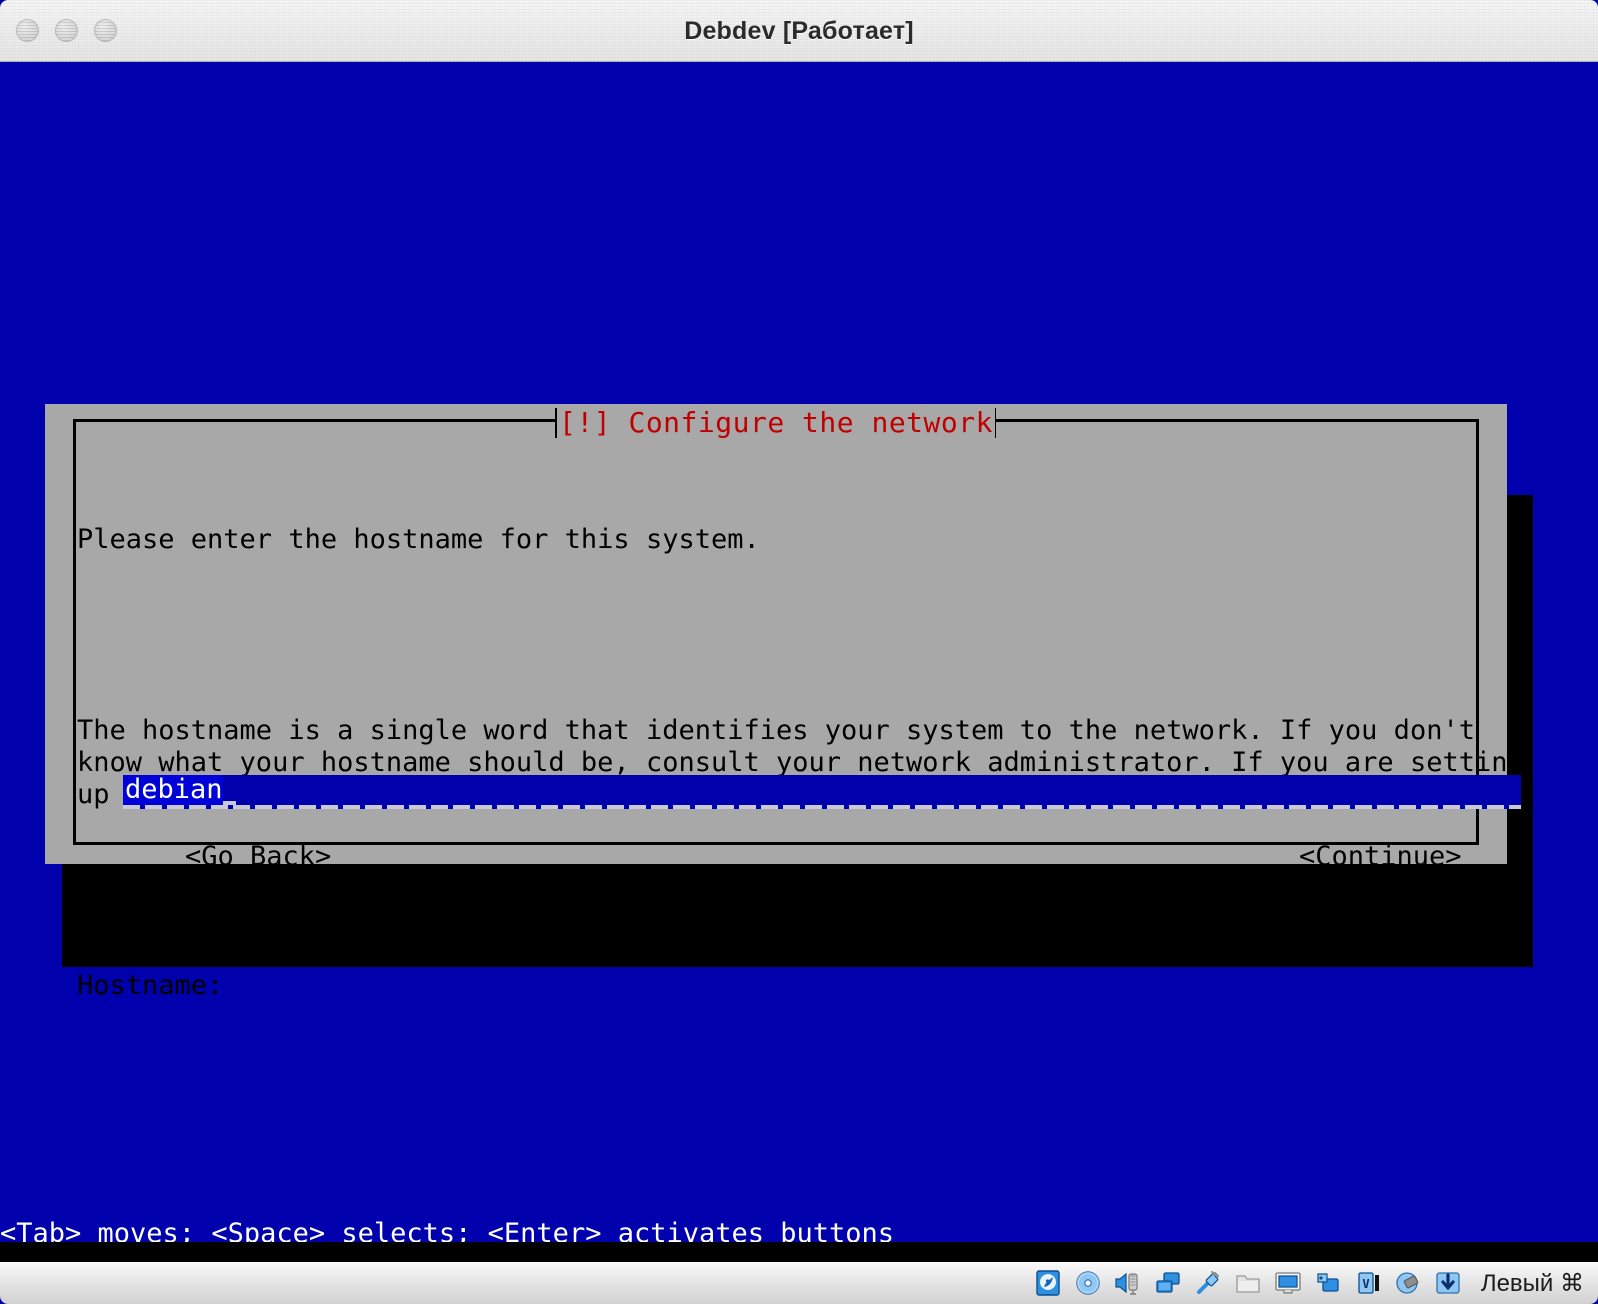 Image resolution: width=1598 pixels, height=1304 pixels. I want to click on window-titlebar: Debdev [Работает], so click(799, 31).